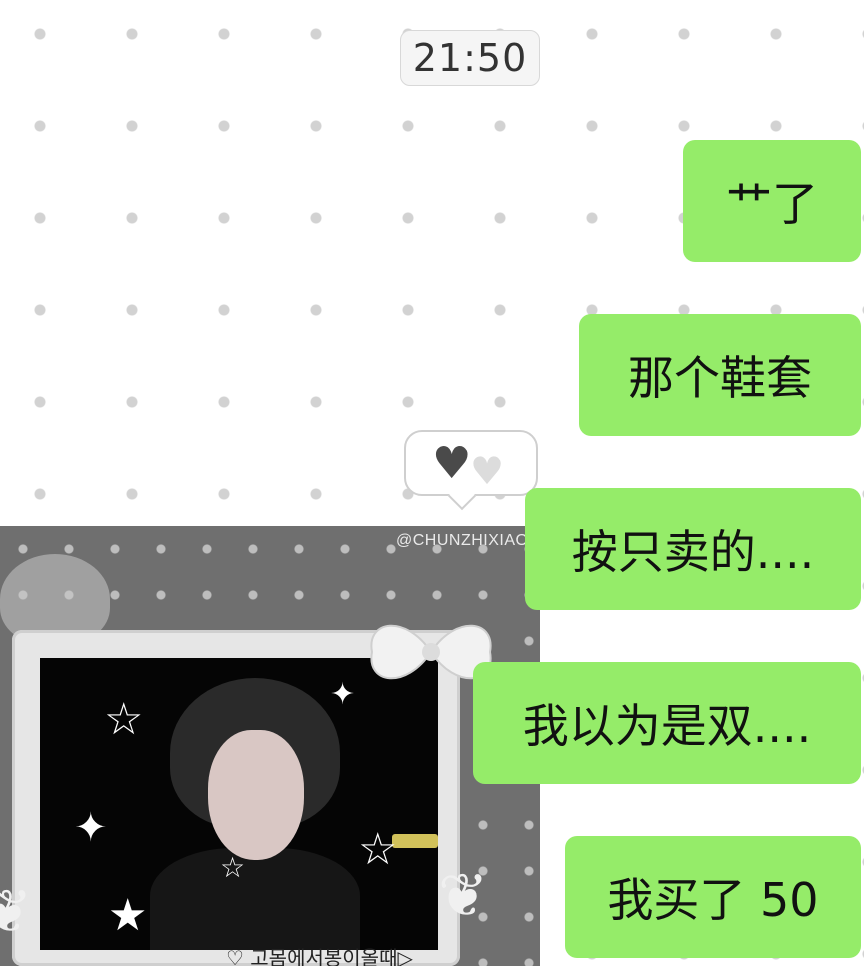 This screenshot has width=864, height=966. Describe the element at coordinates (720, 375) in the screenshot. I see `message-bubble: 那个鞋套` at that location.